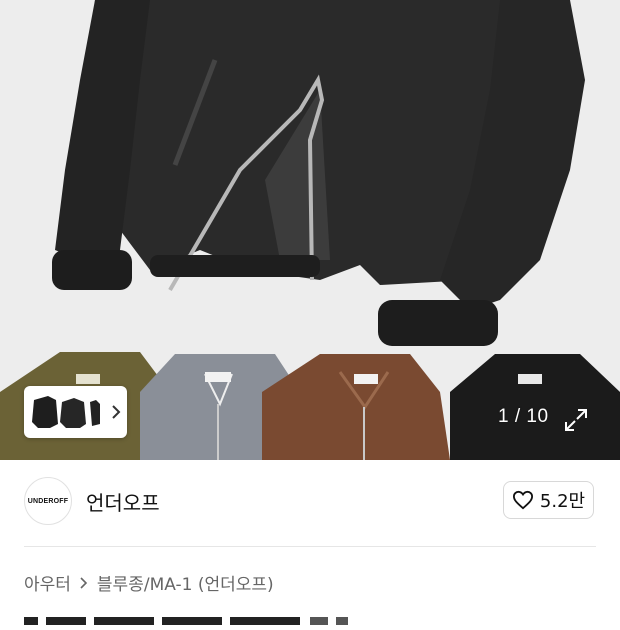 The height and width of the screenshot is (630, 620). I want to click on brand-logo-text: UNDEROFF, so click(48, 501).